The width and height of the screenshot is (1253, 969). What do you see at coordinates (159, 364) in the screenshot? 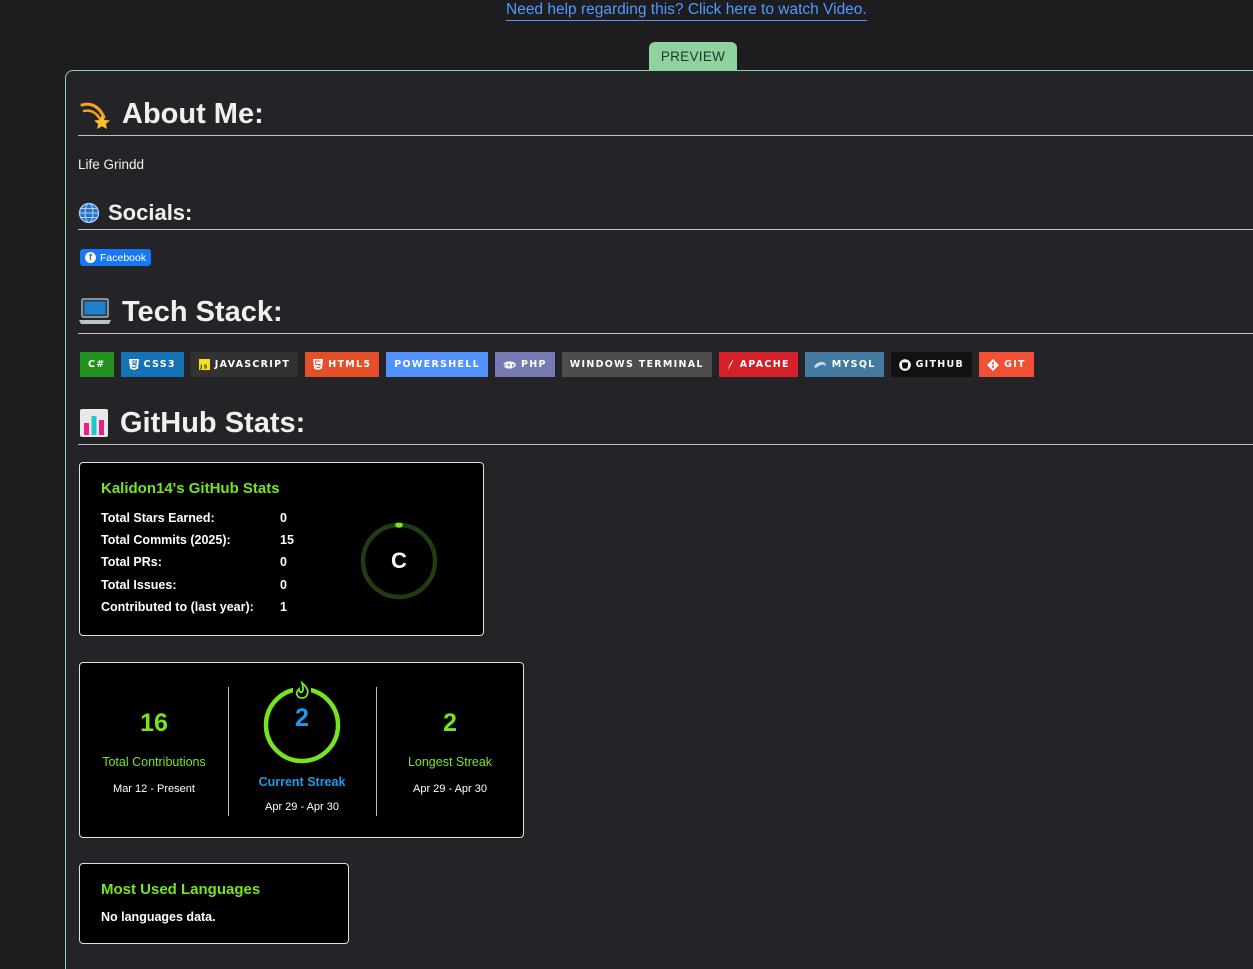
I see `badge-label: CSS3` at bounding box center [159, 364].